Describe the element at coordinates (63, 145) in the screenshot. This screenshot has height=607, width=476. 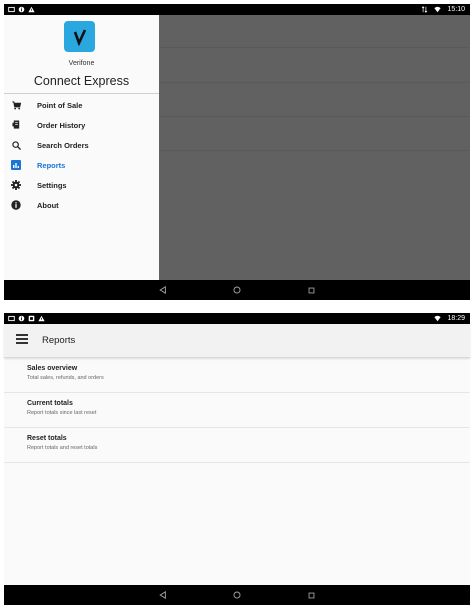
I see `menu-label: Search Orders` at that location.